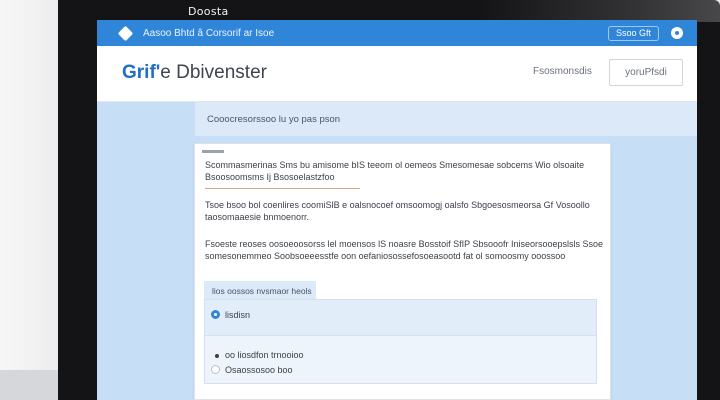  Describe the element at coordinates (260, 290) in the screenshot. I see `options-tab: lios oossos nvsmaor heols` at that location.